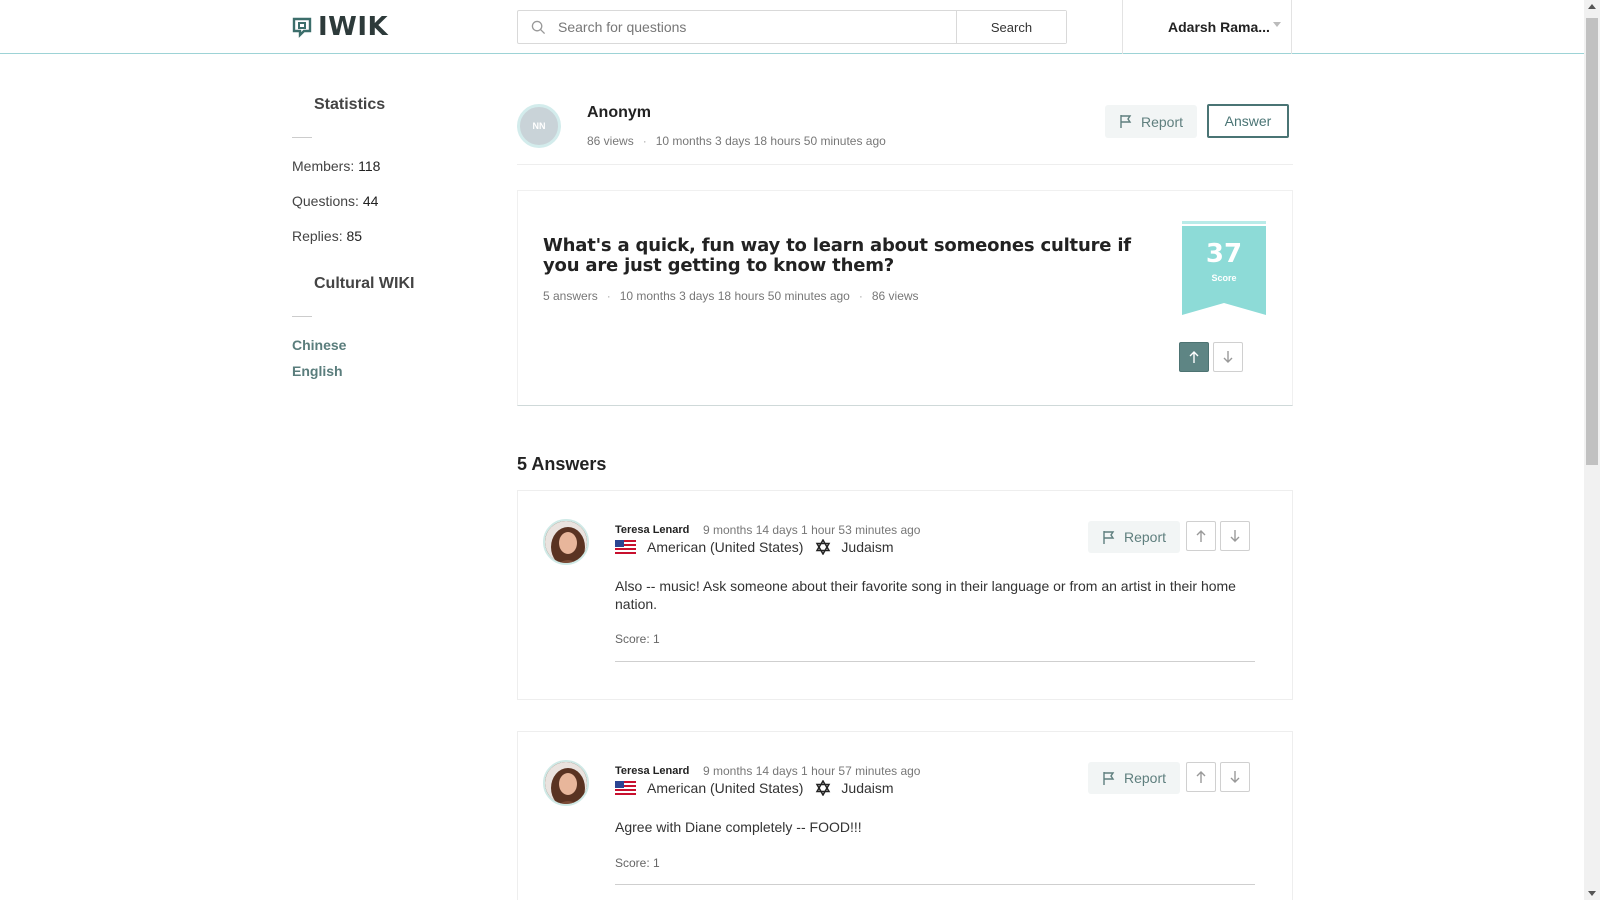 Image resolution: width=1600 pixels, height=900 pixels. Describe the element at coordinates (317, 236) in the screenshot. I see `stat-label: Replies:` at that location.